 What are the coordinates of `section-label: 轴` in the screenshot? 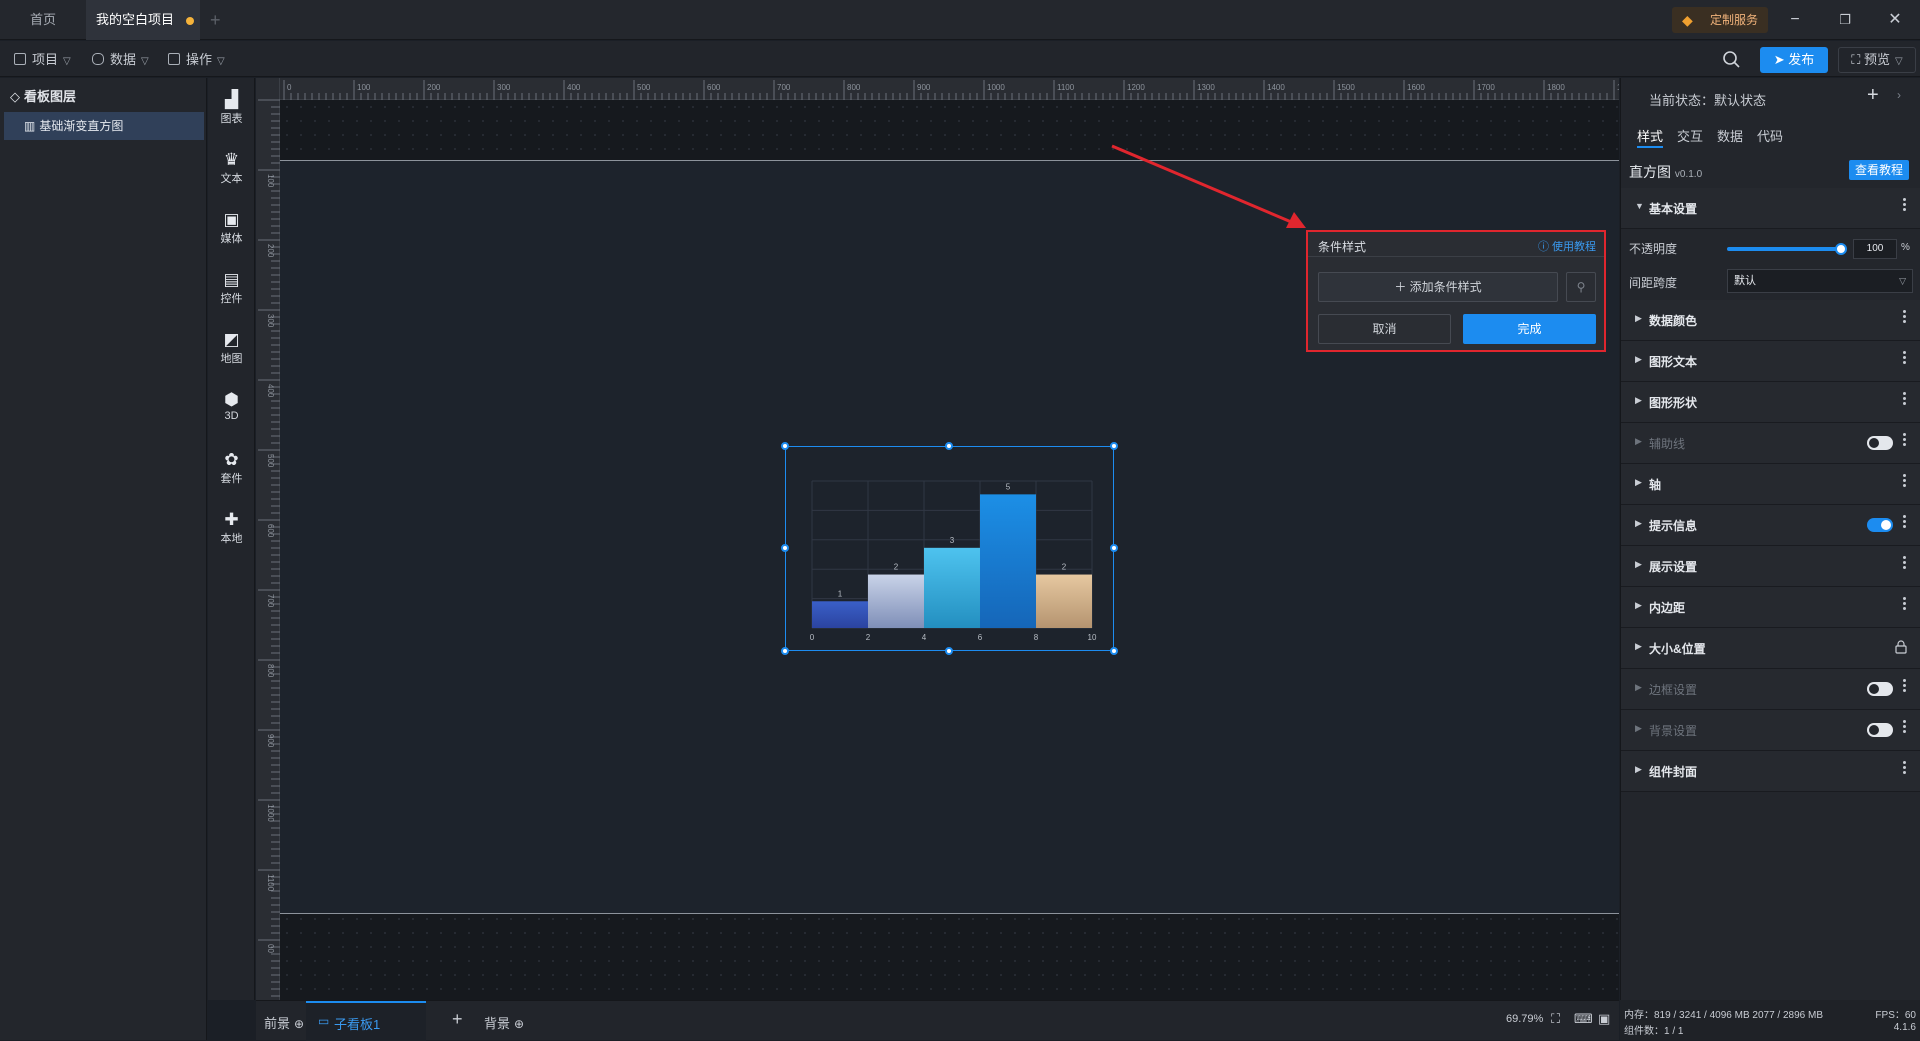 It's located at (1655, 485).